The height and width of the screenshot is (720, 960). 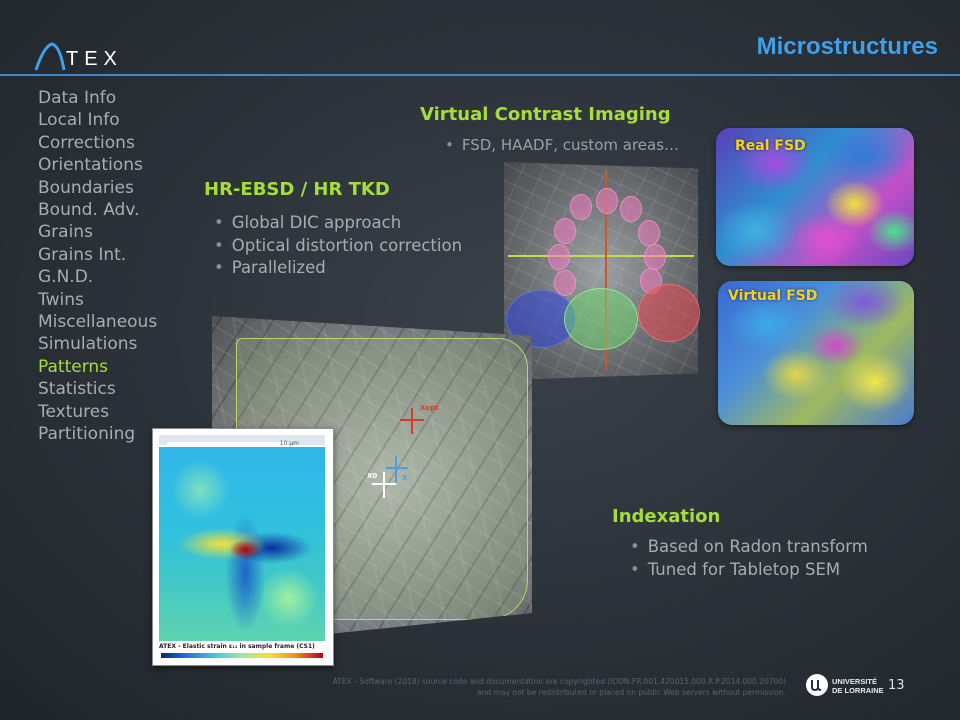 What do you see at coordinates (669, 313) in the screenshot?
I see `detector-region-red` at bounding box center [669, 313].